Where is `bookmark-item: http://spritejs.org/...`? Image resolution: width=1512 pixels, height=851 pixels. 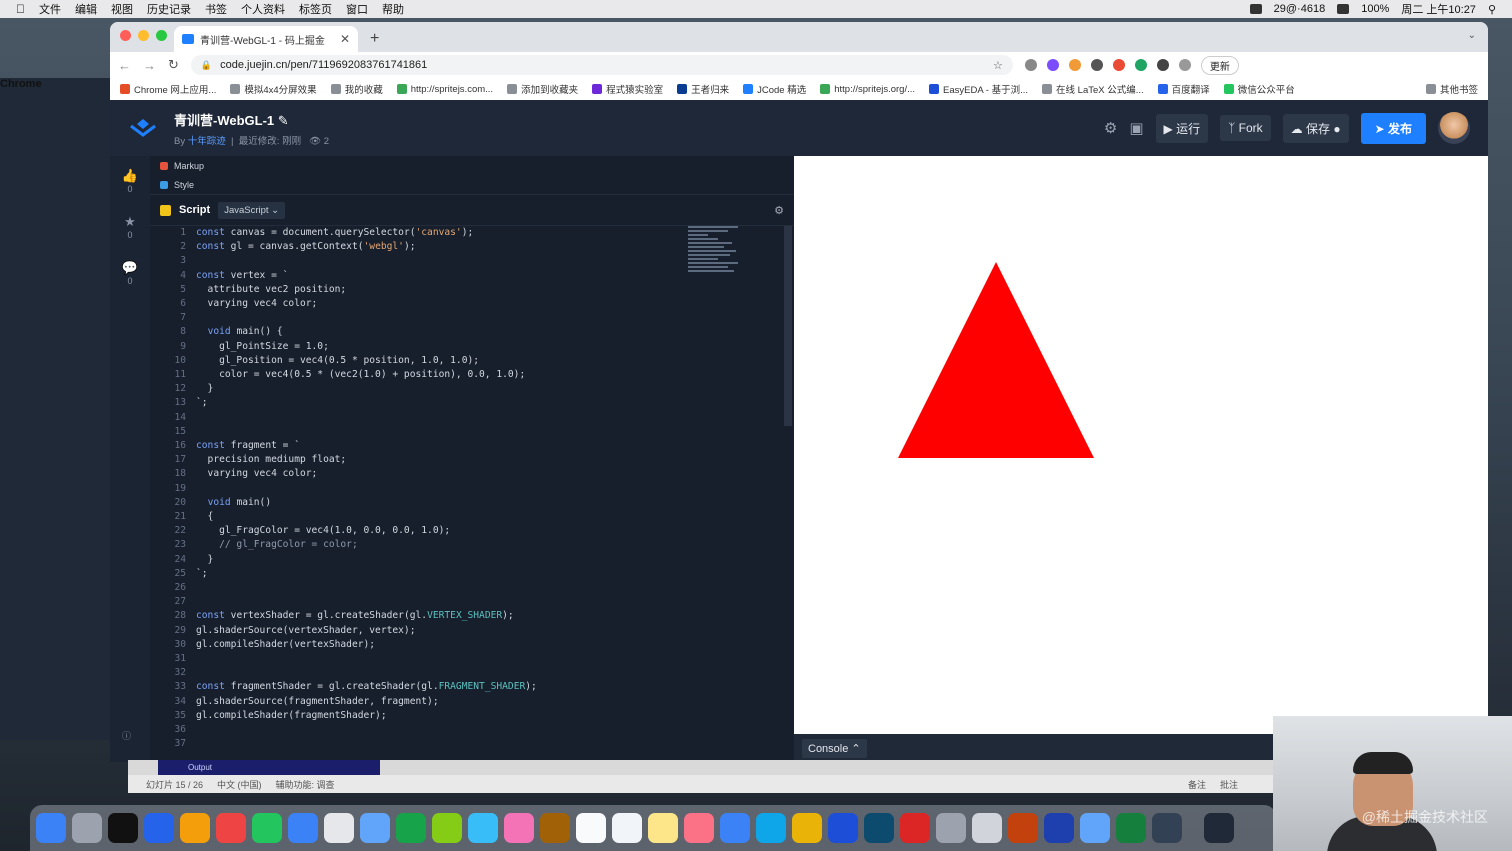 bookmark-item: http://spritejs.org/... is located at coordinates (867, 89).